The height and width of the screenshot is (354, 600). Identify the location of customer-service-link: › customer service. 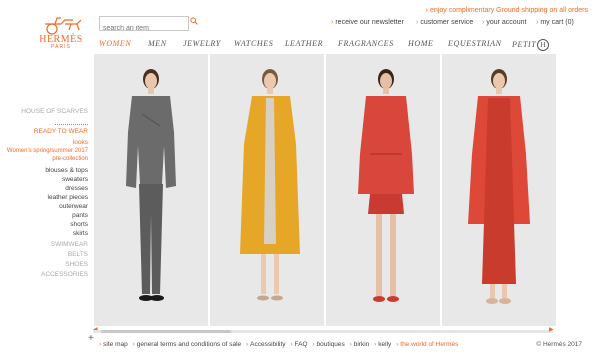
(444, 22).